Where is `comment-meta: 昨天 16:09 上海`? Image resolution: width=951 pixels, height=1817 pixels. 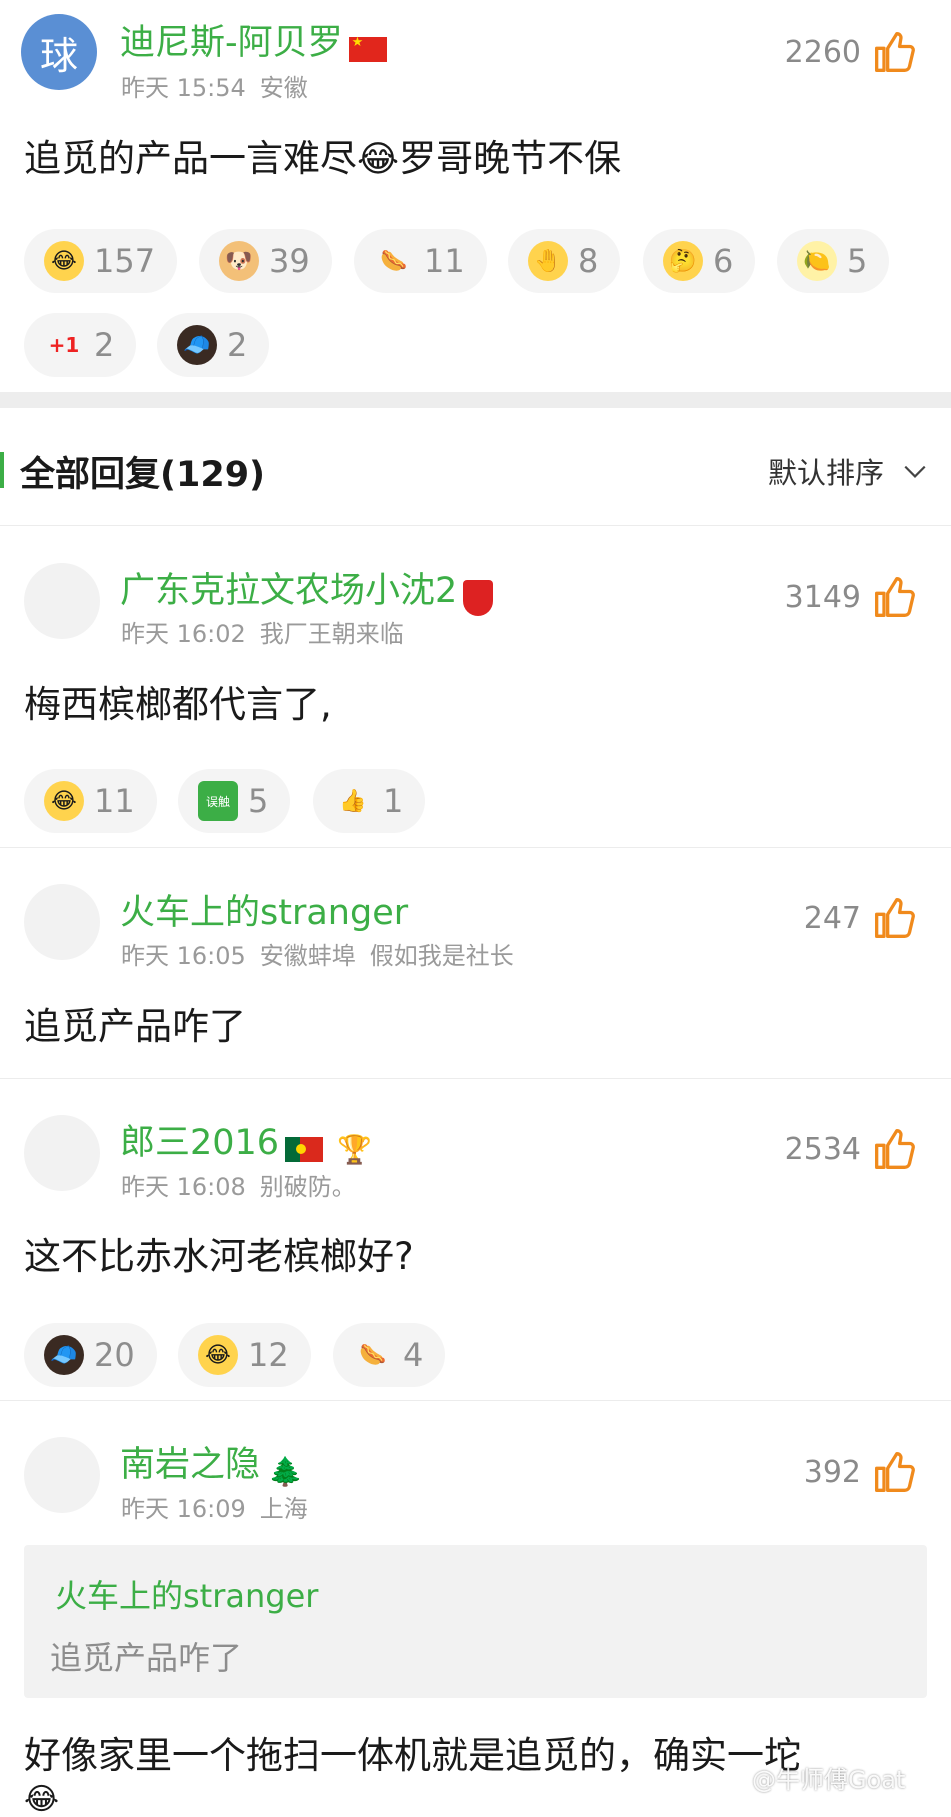
comment-meta: 昨天 16:09 上海 is located at coordinates (221, 1506).